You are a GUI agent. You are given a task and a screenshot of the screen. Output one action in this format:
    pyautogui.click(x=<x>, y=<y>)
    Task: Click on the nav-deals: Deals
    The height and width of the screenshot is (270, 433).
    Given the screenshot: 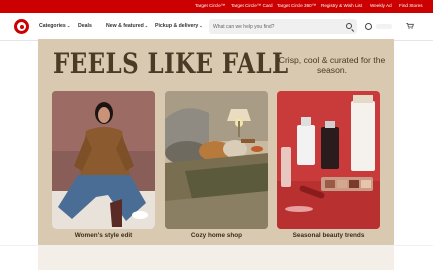 What is the action you would take?
    pyautogui.click(x=85, y=26)
    